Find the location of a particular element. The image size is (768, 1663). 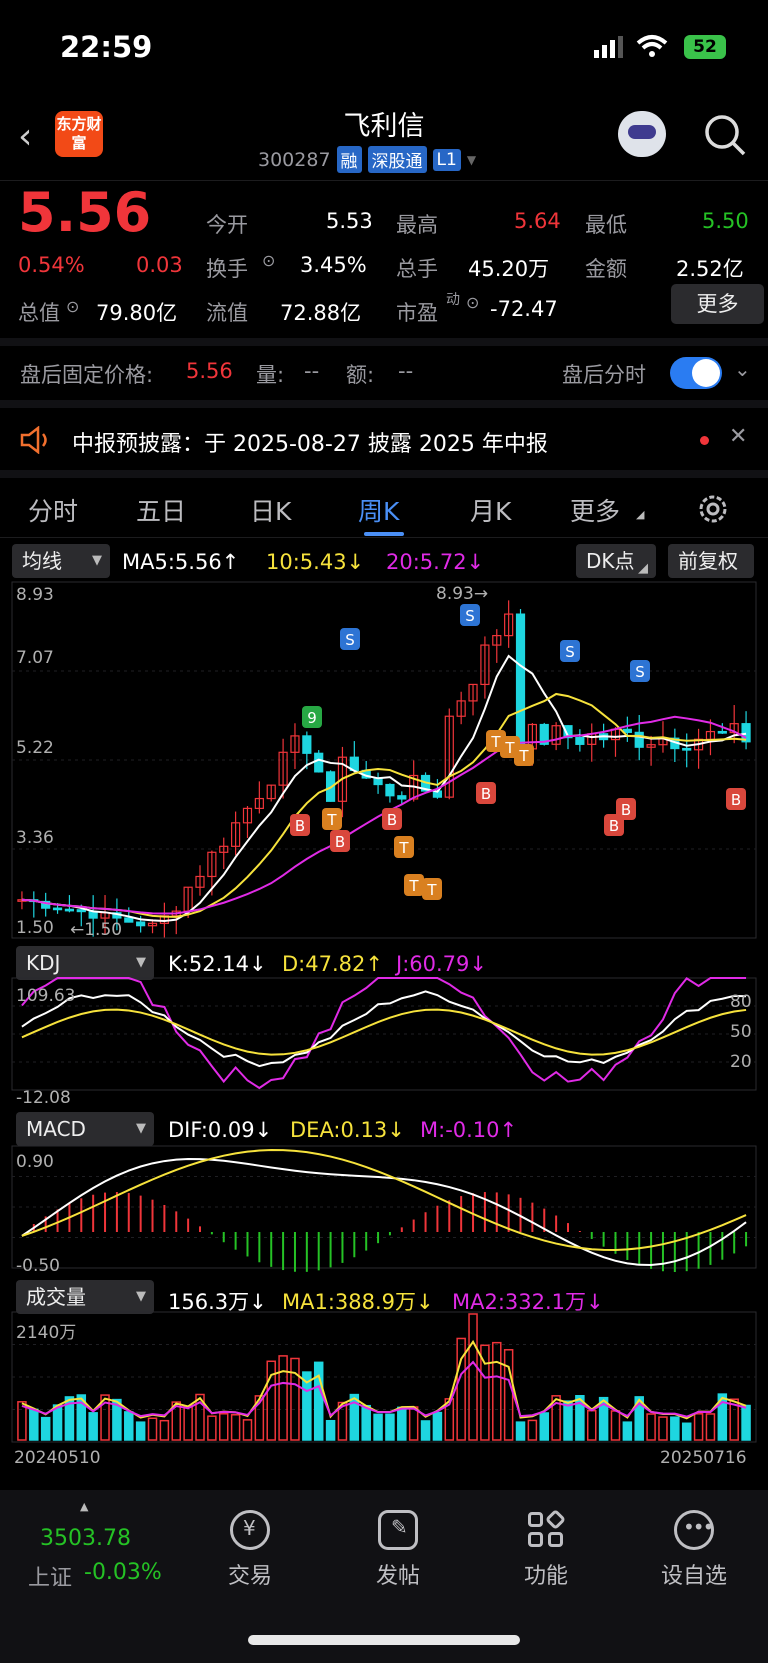

post-amt-label: 额: is located at coordinates (360, 375).